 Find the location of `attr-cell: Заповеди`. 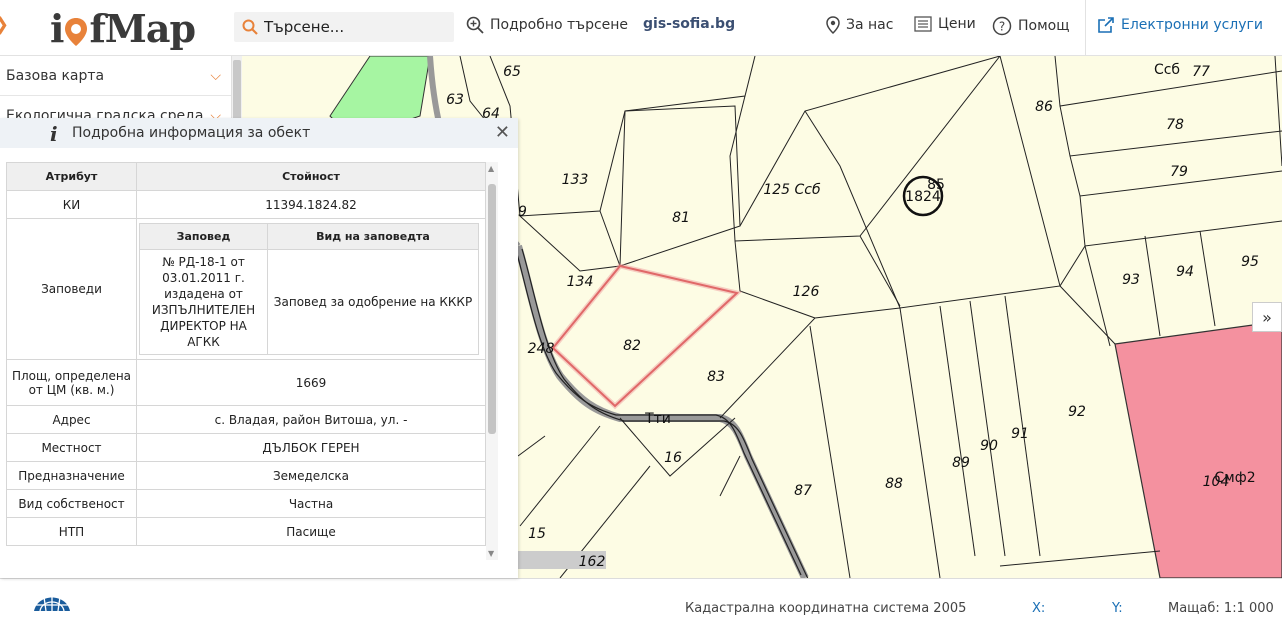

attr-cell: Заповеди is located at coordinates (71, 289).